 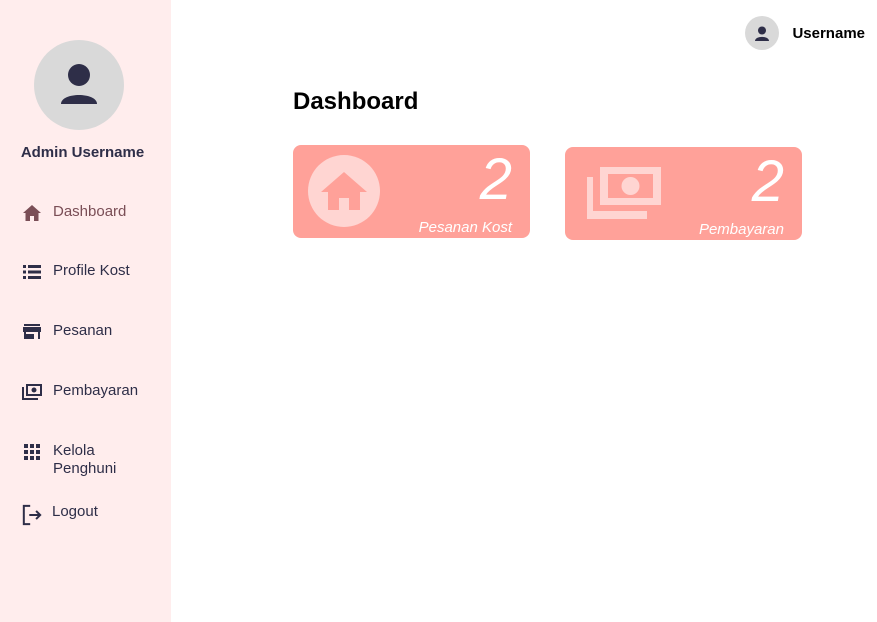 I want to click on header-username: Username, so click(x=828, y=33).